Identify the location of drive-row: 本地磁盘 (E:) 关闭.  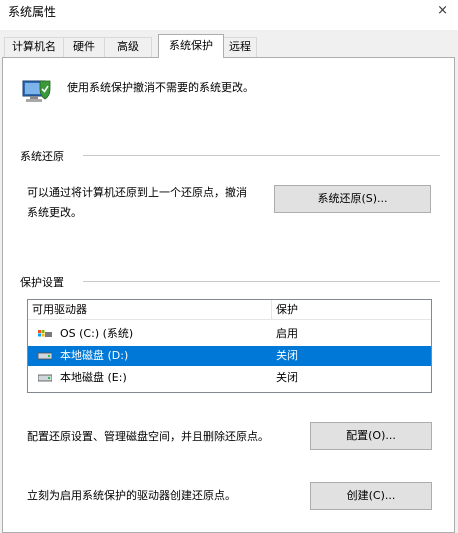
(229, 378).